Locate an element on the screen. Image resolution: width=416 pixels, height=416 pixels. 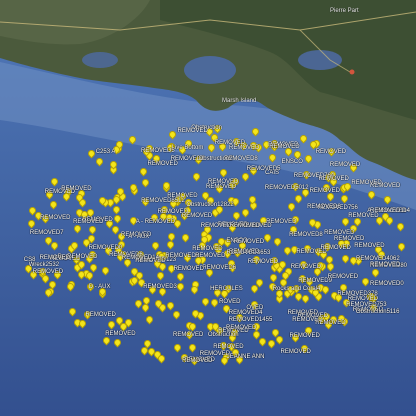
marker-label: JEANNE ANN is located at coordinates (245, 356).